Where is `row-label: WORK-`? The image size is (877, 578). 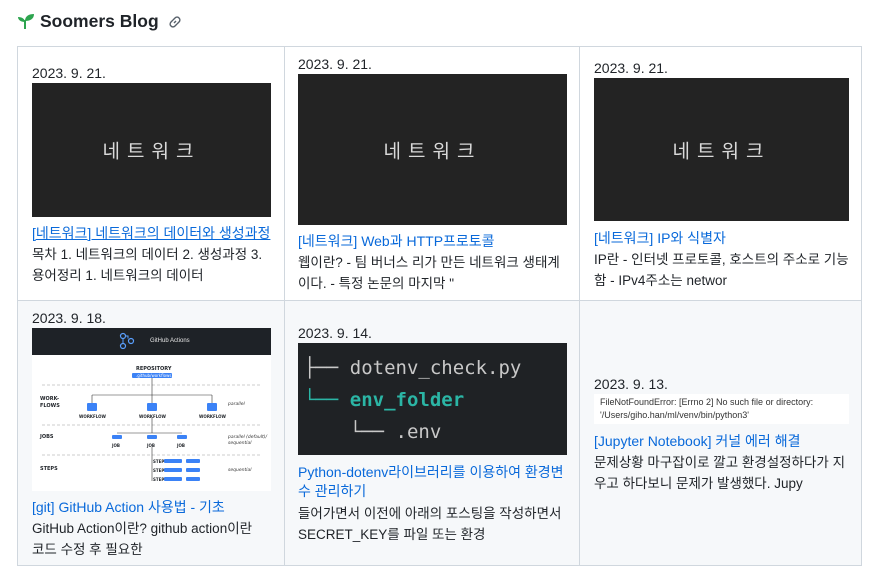 row-label: WORK- is located at coordinates (50, 399).